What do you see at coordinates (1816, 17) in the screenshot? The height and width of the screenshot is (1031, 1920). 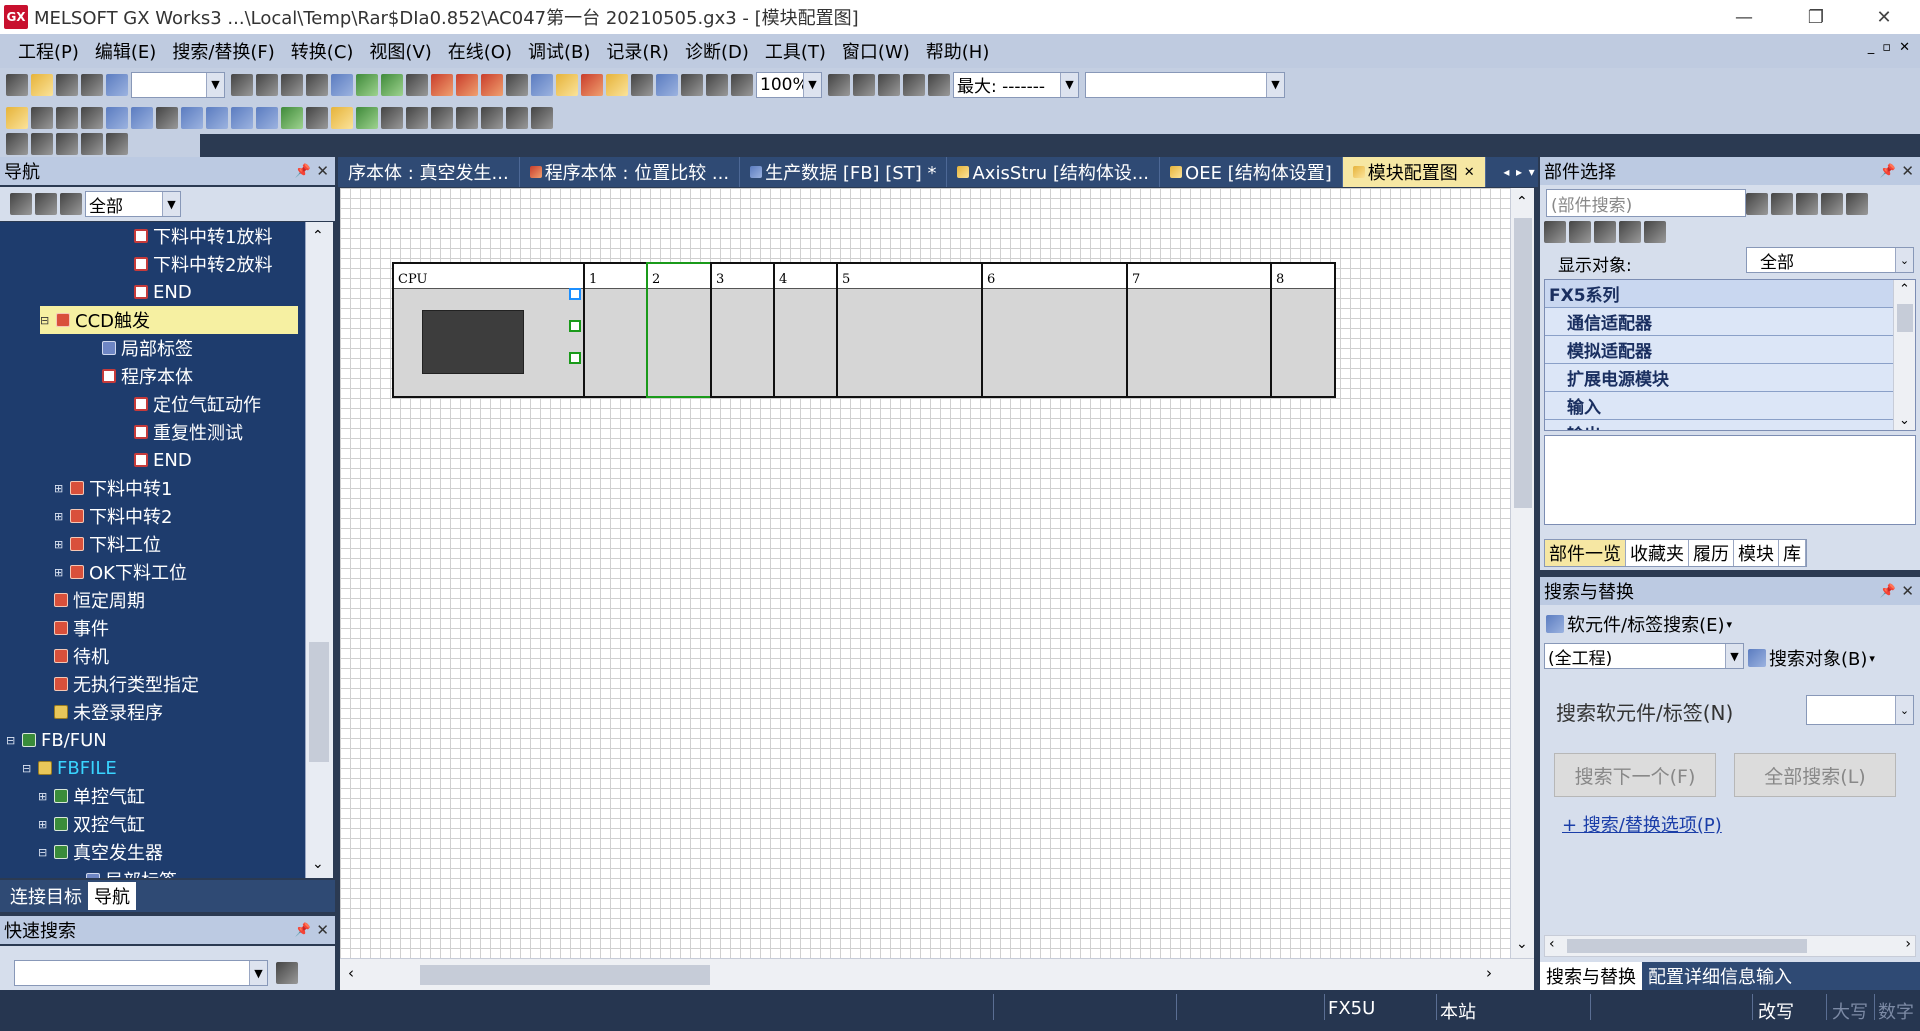 I see `restore-button: ❐` at bounding box center [1816, 17].